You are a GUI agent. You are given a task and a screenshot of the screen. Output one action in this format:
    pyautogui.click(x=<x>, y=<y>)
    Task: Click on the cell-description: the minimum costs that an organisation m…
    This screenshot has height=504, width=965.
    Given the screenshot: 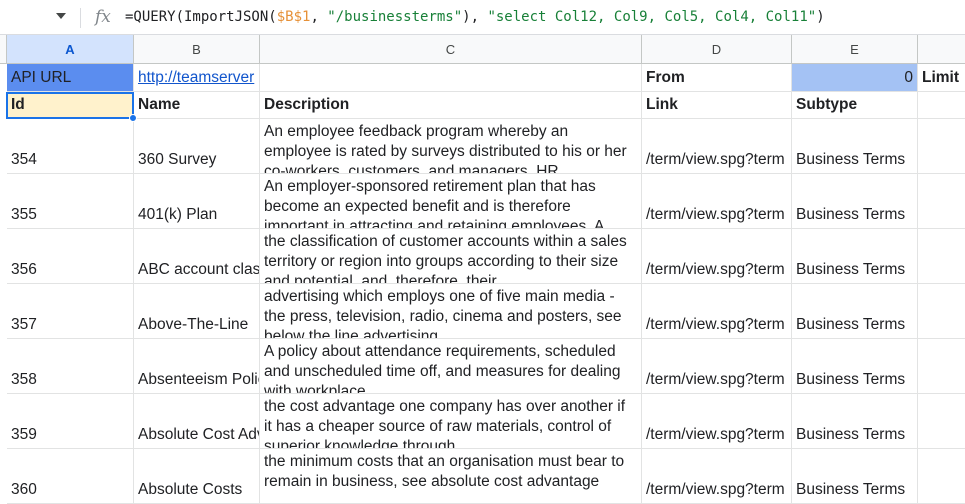 What is the action you would take?
    pyautogui.click(x=451, y=476)
    